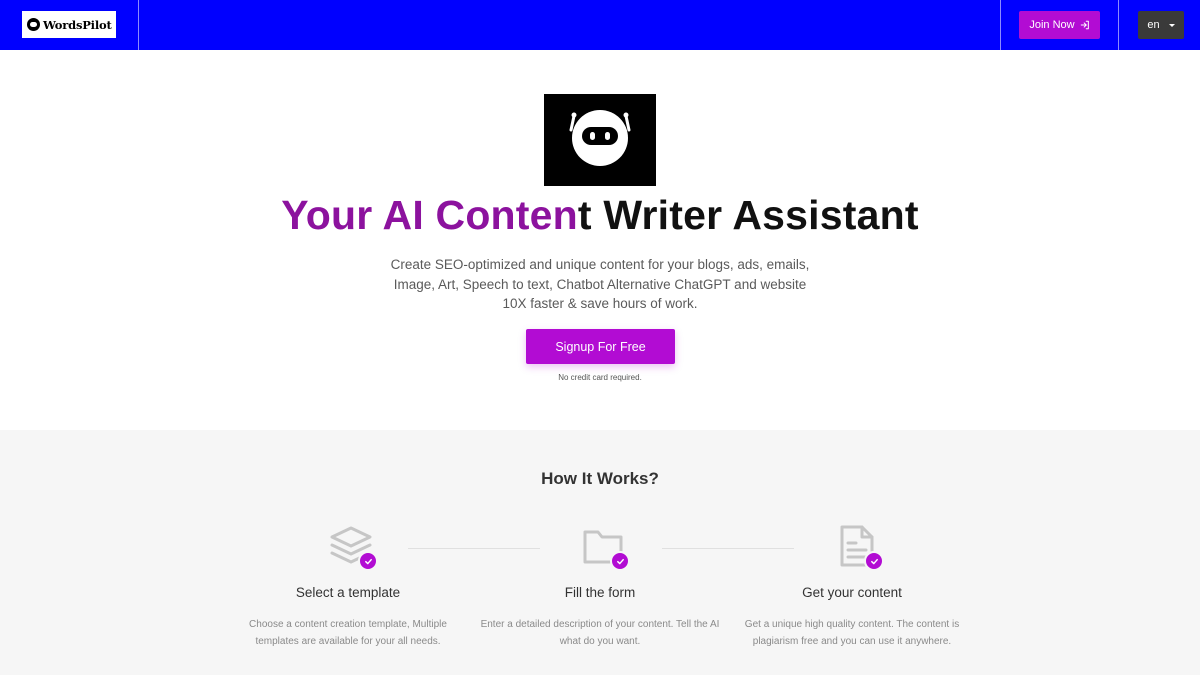 This screenshot has width=1200, height=675. I want to click on no-credit-card-note: No credit card required., so click(600, 377).